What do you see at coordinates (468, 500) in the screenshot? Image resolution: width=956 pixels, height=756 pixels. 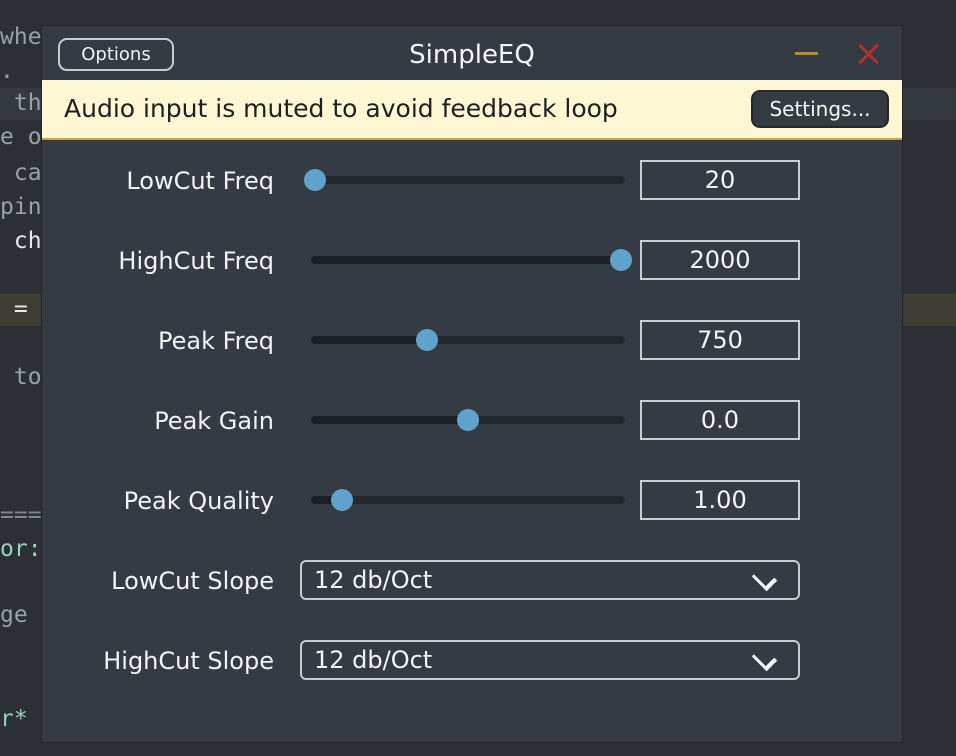 I see `peak-quality-slider` at bounding box center [468, 500].